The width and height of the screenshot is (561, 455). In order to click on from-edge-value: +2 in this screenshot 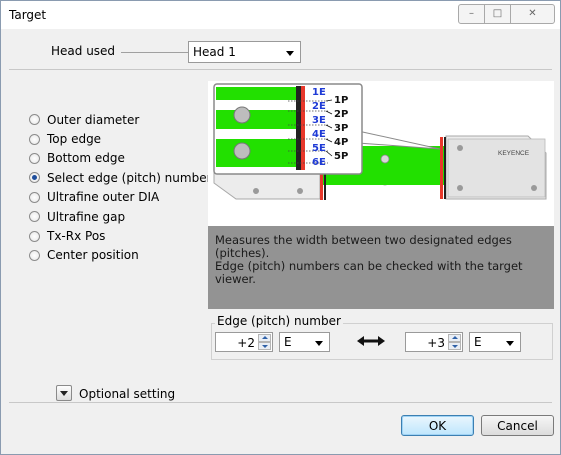, I will do `click(246, 343)`.